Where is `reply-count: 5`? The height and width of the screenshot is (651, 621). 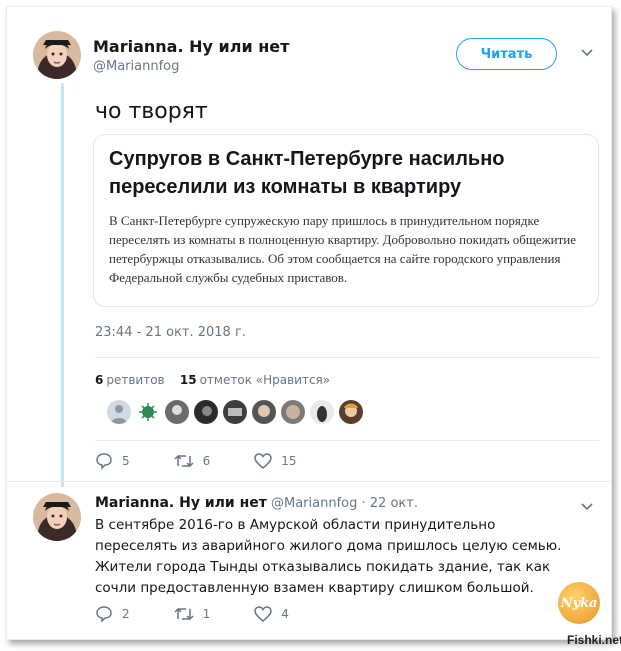 reply-count: 5 is located at coordinates (126, 461).